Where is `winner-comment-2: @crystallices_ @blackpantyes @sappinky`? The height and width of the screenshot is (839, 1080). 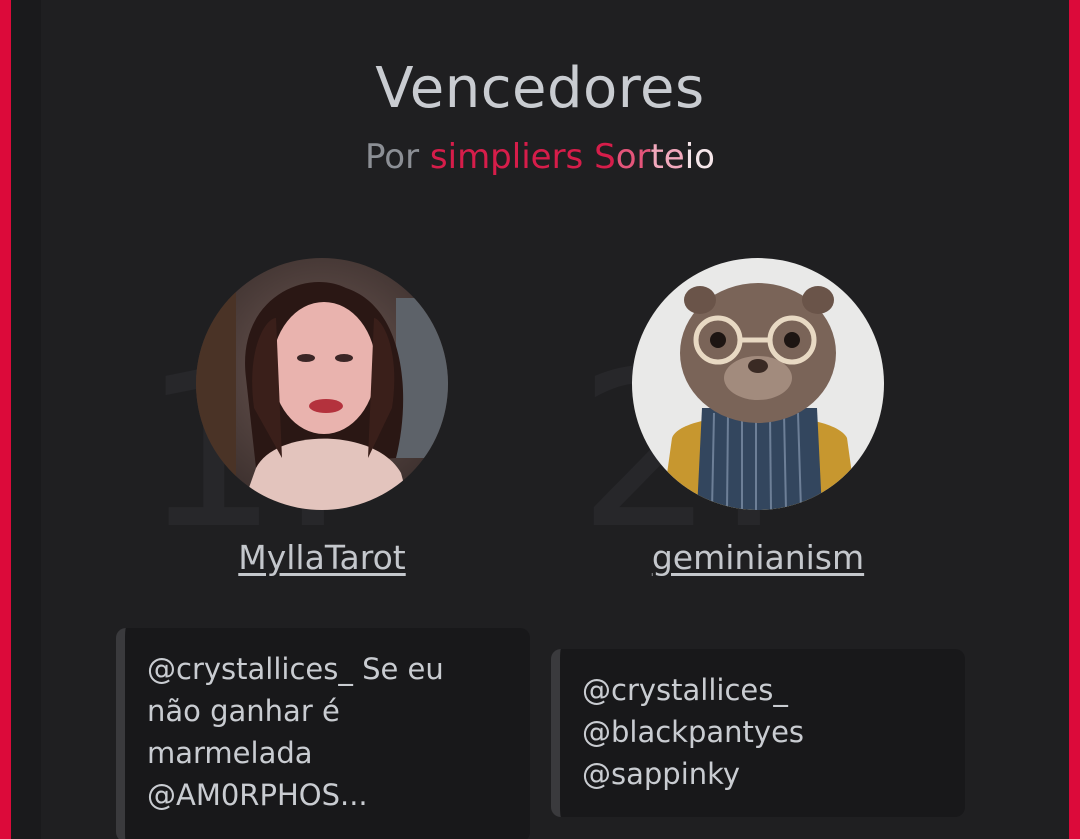
winner-comment-2: @crystallices_ @blackpantyes @sappinky is located at coordinates (758, 733).